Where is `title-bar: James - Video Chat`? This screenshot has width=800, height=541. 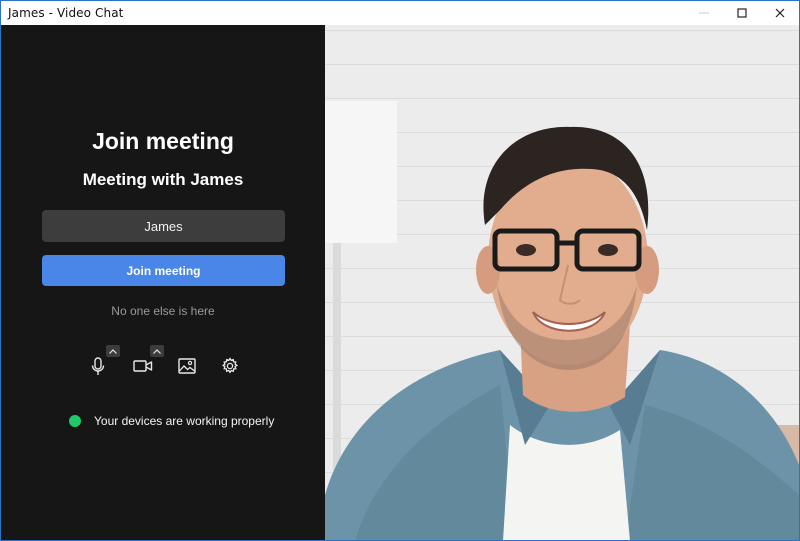 title-bar: James - Video Chat is located at coordinates (400, 13).